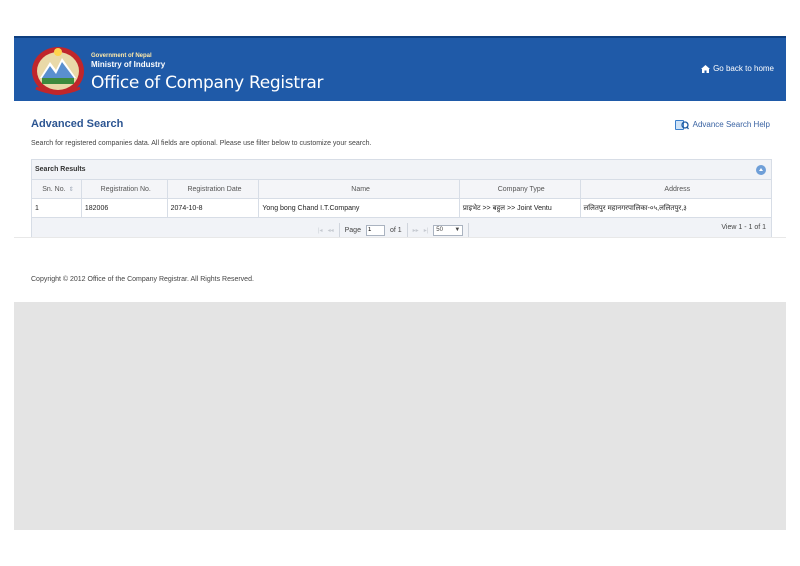 This screenshot has width=800, height=566. What do you see at coordinates (207, 83) in the screenshot?
I see `office-title: Office of Company Registrar` at bounding box center [207, 83].